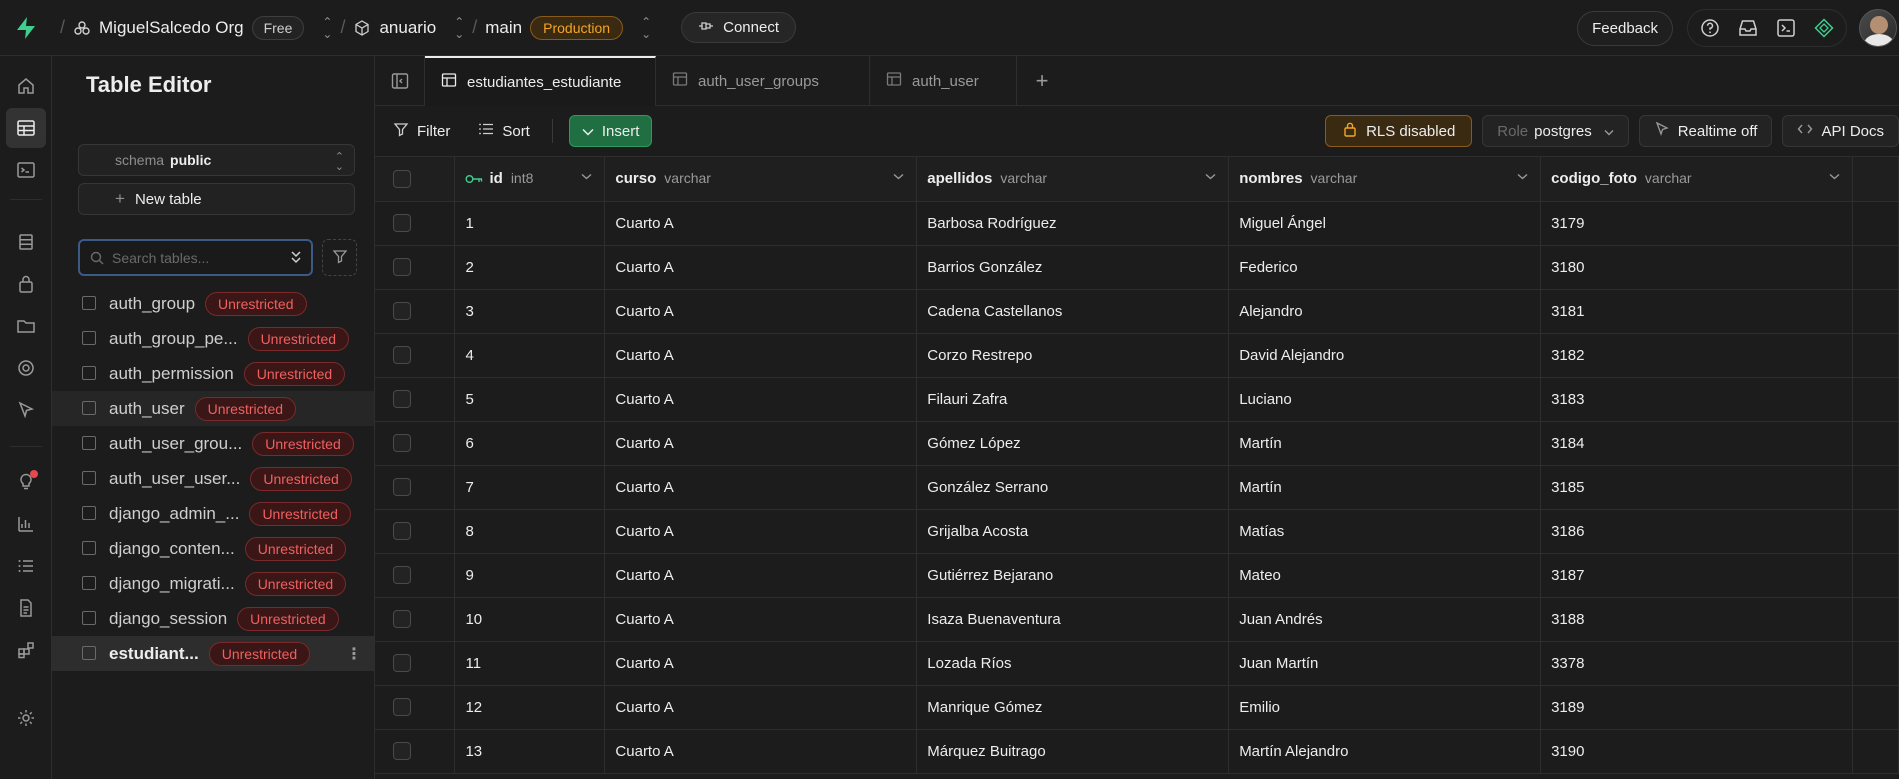 This screenshot has width=1899, height=779. What do you see at coordinates (1696, 663) in the screenshot?
I see `table-cell: 3378` at bounding box center [1696, 663].